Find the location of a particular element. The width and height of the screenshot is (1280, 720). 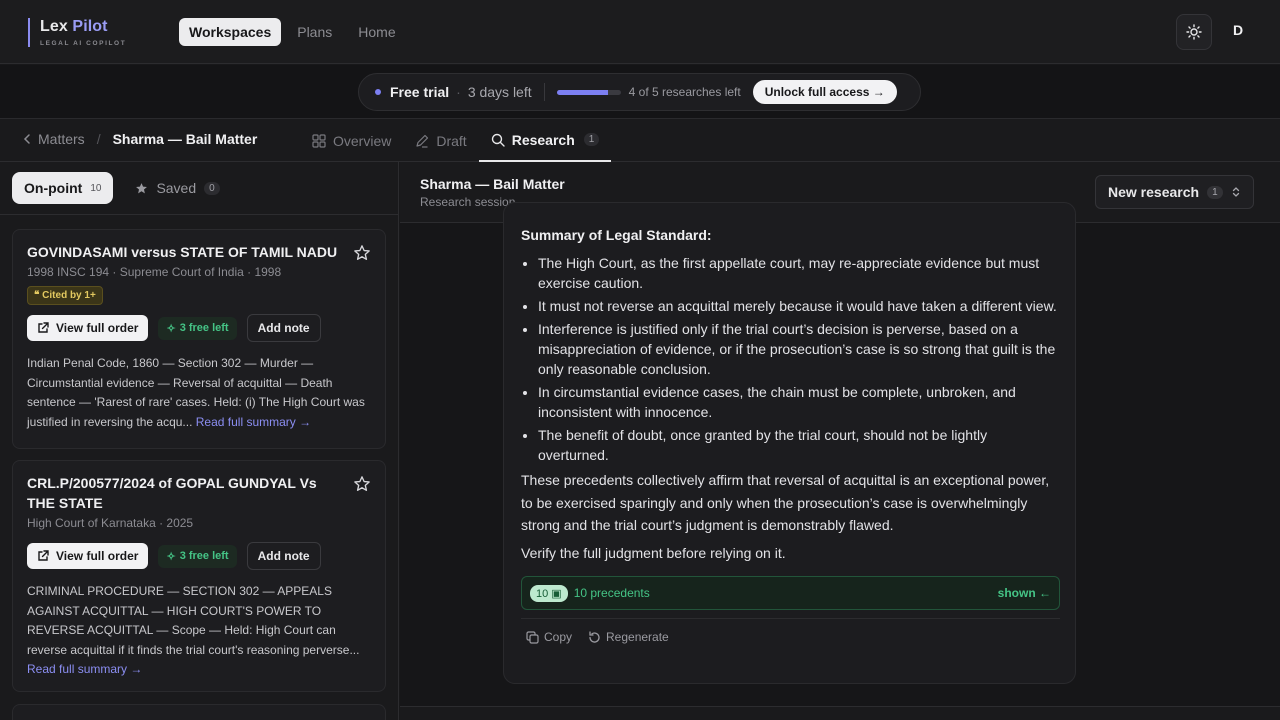

researches-left: 4 of 5 researches left is located at coordinates (684, 92).